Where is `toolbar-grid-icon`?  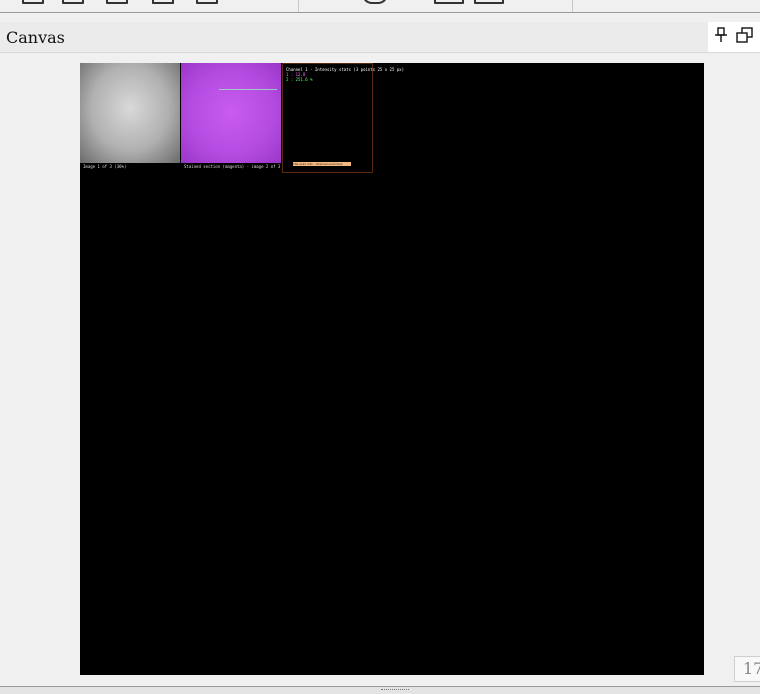 toolbar-grid-icon is located at coordinates (207, 2).